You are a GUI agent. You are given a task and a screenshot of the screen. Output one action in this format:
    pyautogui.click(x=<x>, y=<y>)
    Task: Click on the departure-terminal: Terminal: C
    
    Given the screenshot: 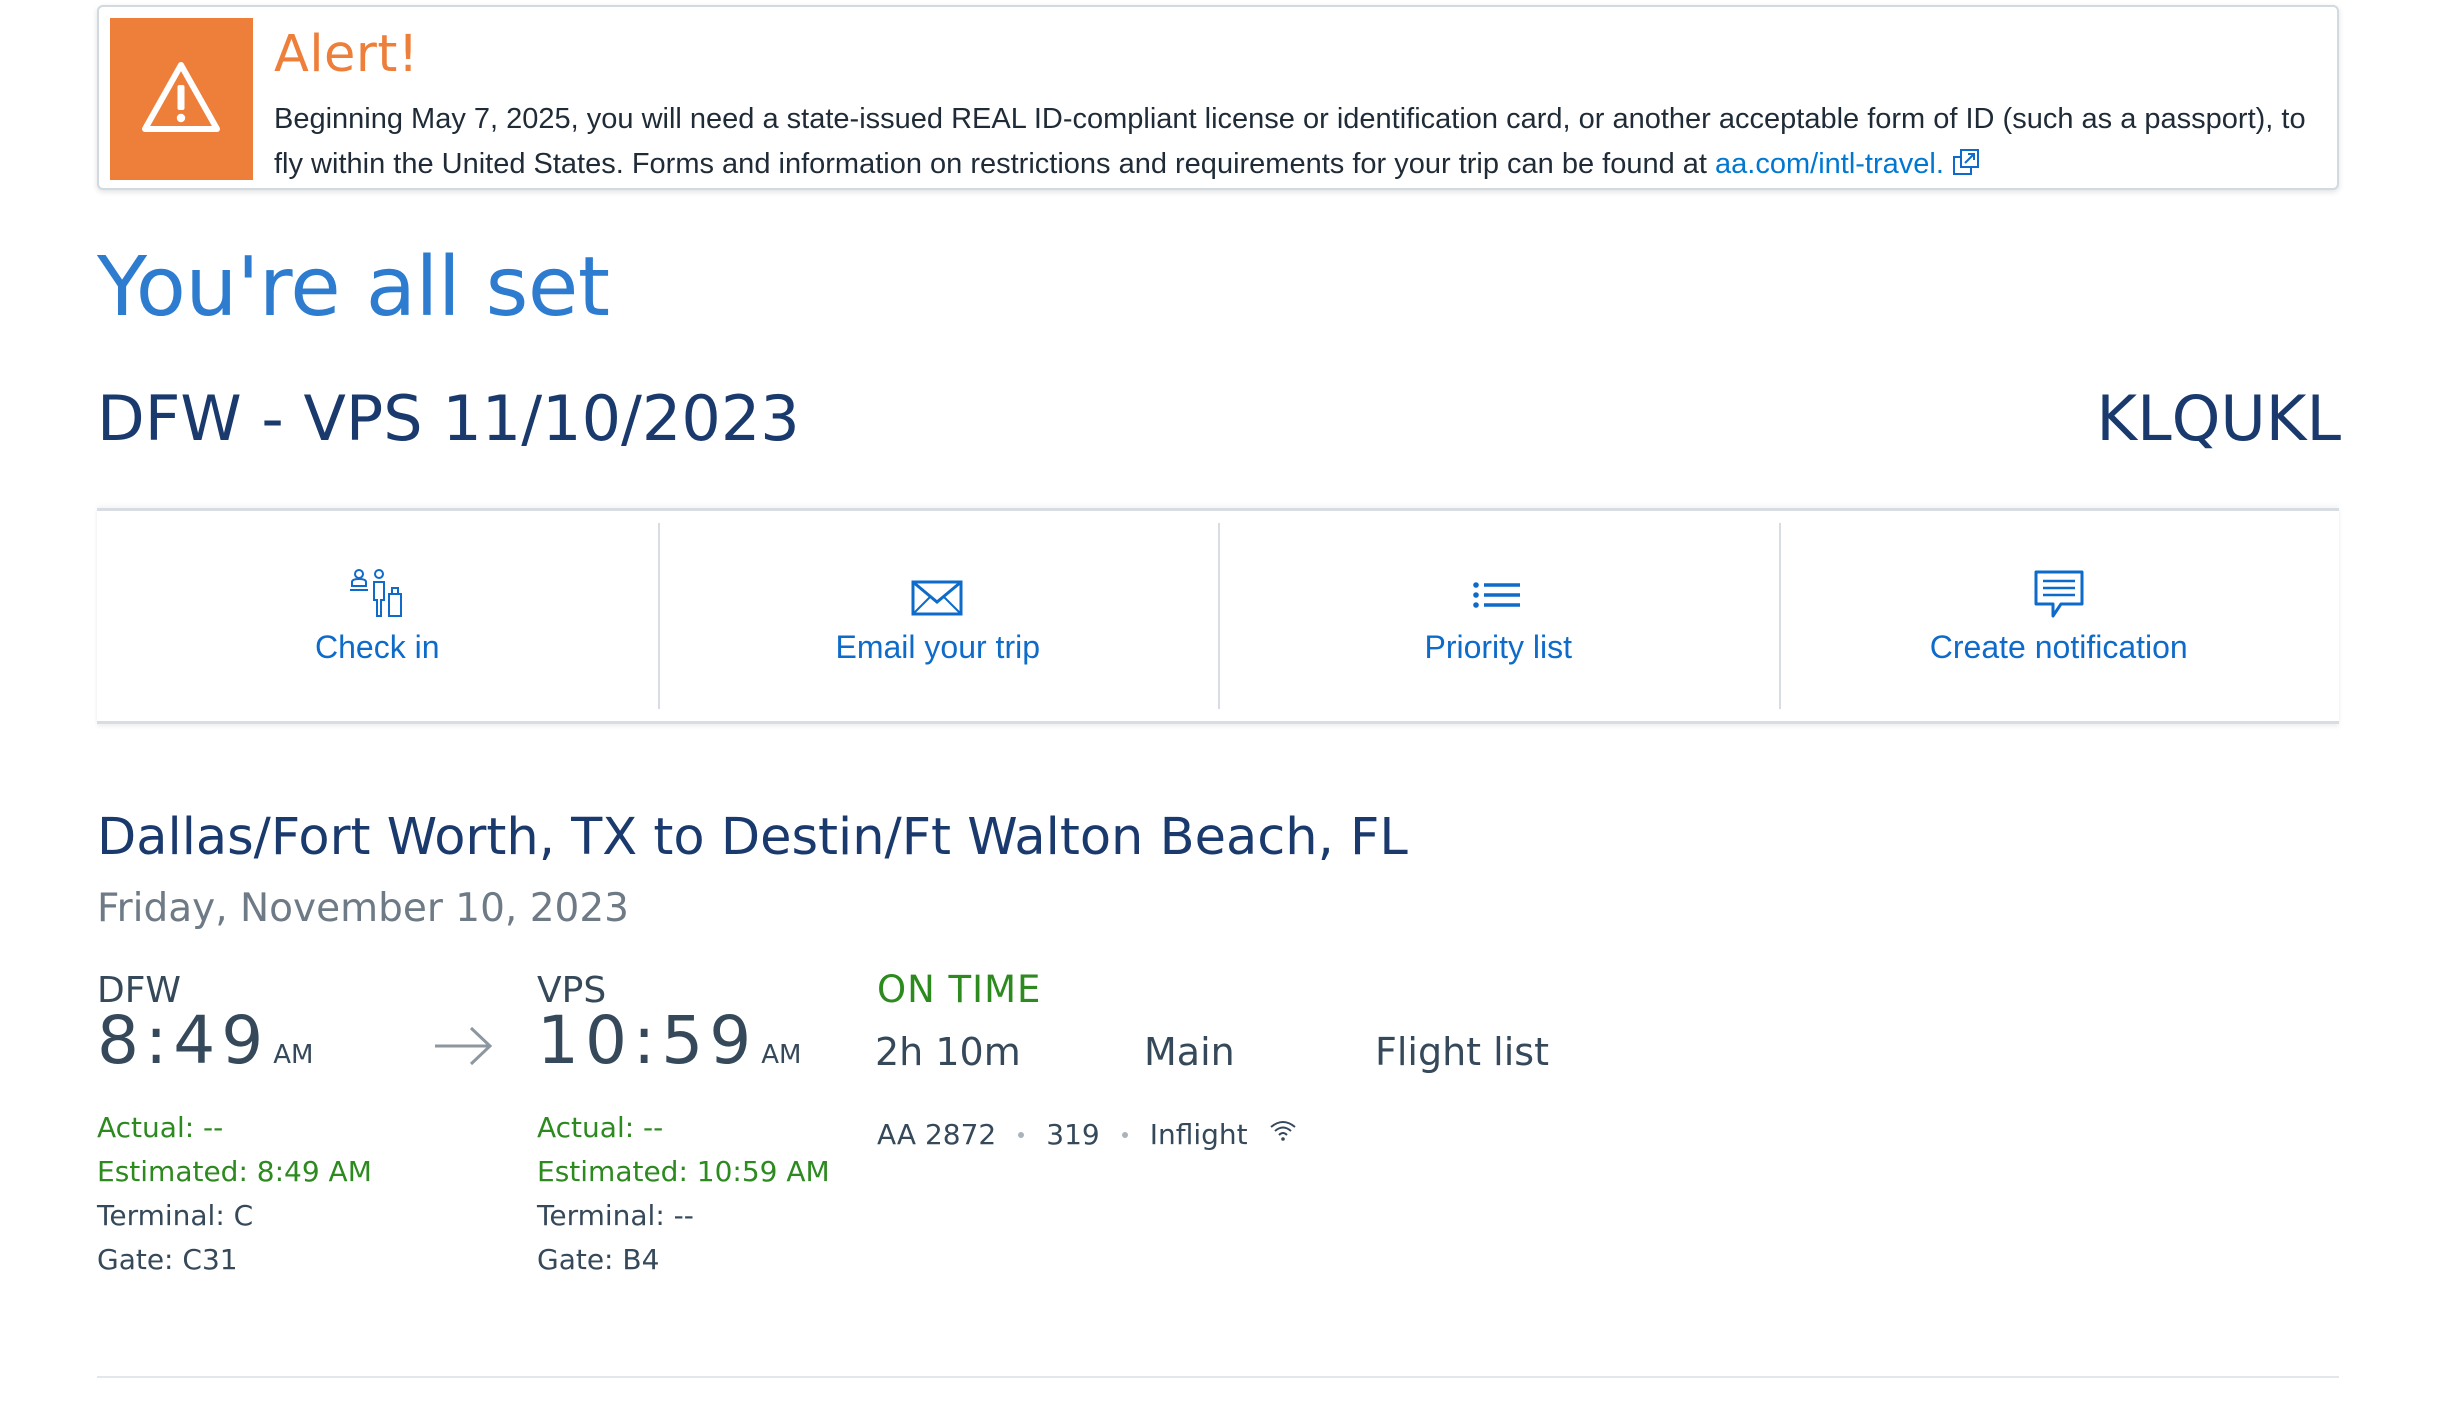 What is the action you would take?
    pyautogui.click(x=175, y=1215)
    